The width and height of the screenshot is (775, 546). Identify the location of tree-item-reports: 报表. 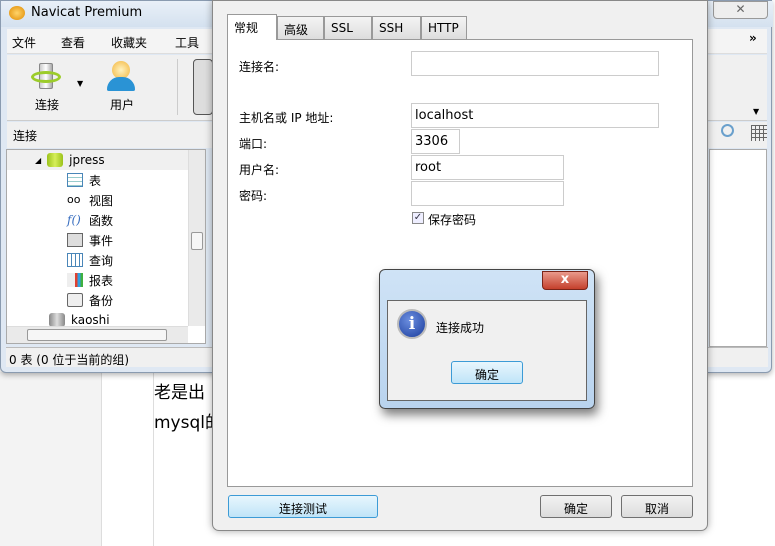
(98, 280).